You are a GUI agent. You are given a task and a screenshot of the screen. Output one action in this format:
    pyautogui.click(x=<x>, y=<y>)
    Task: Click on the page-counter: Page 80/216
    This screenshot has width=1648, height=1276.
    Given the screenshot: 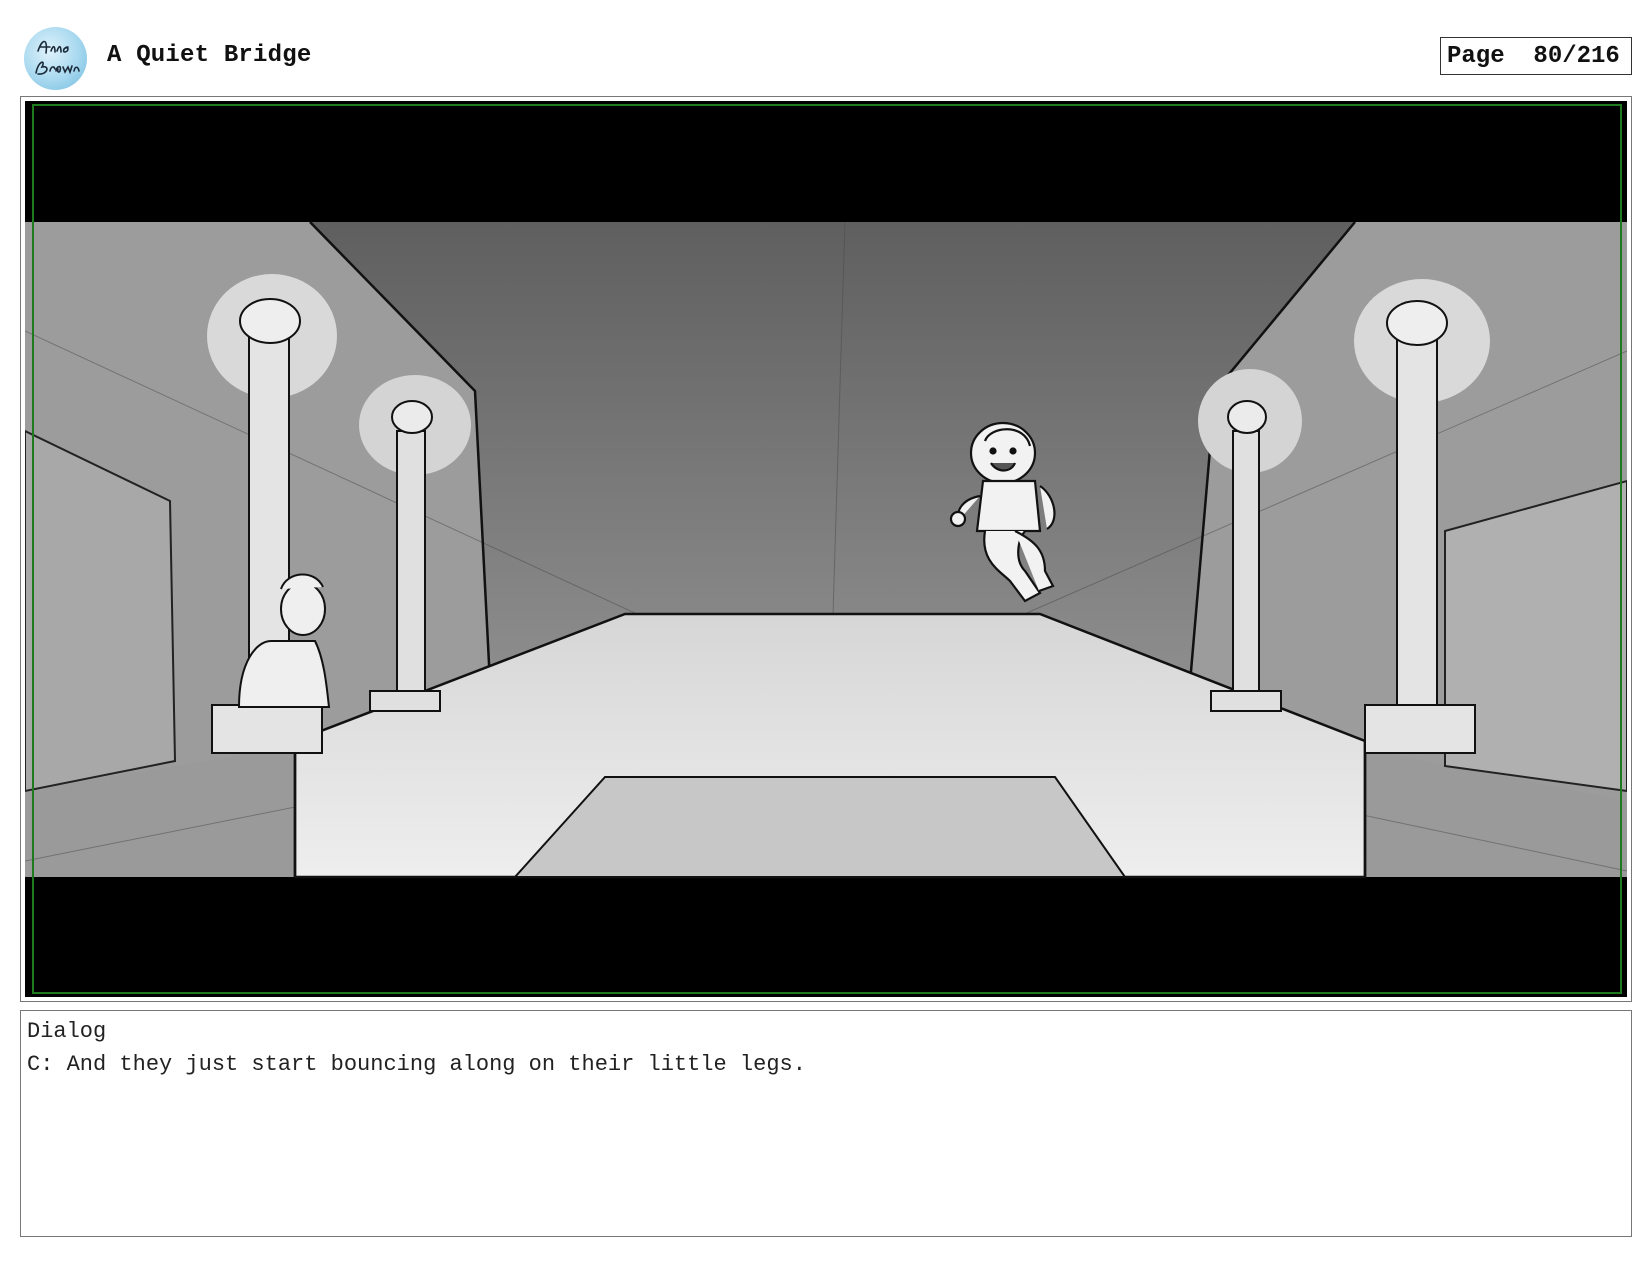 What is the action you would take?
    pyautogui.click(x=1536, y=56)
    